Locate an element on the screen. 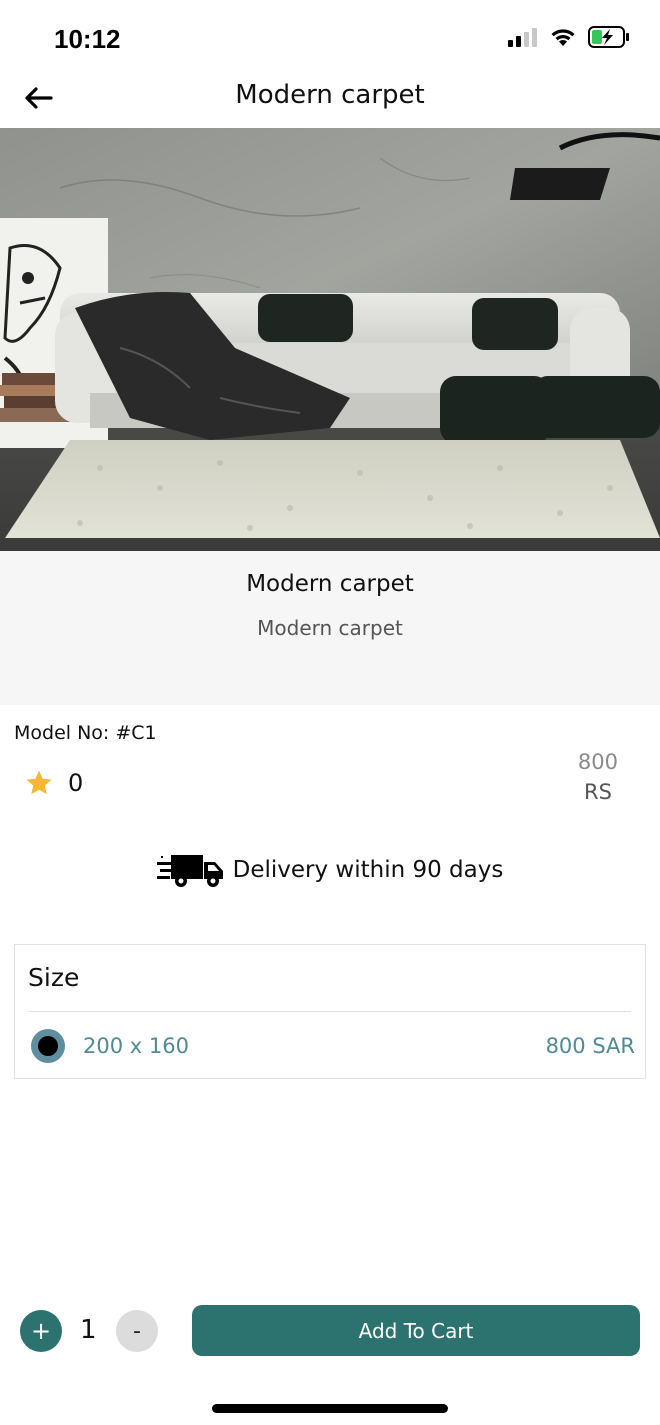  product-name: Modern carpet is located at coordinates (330, 584).